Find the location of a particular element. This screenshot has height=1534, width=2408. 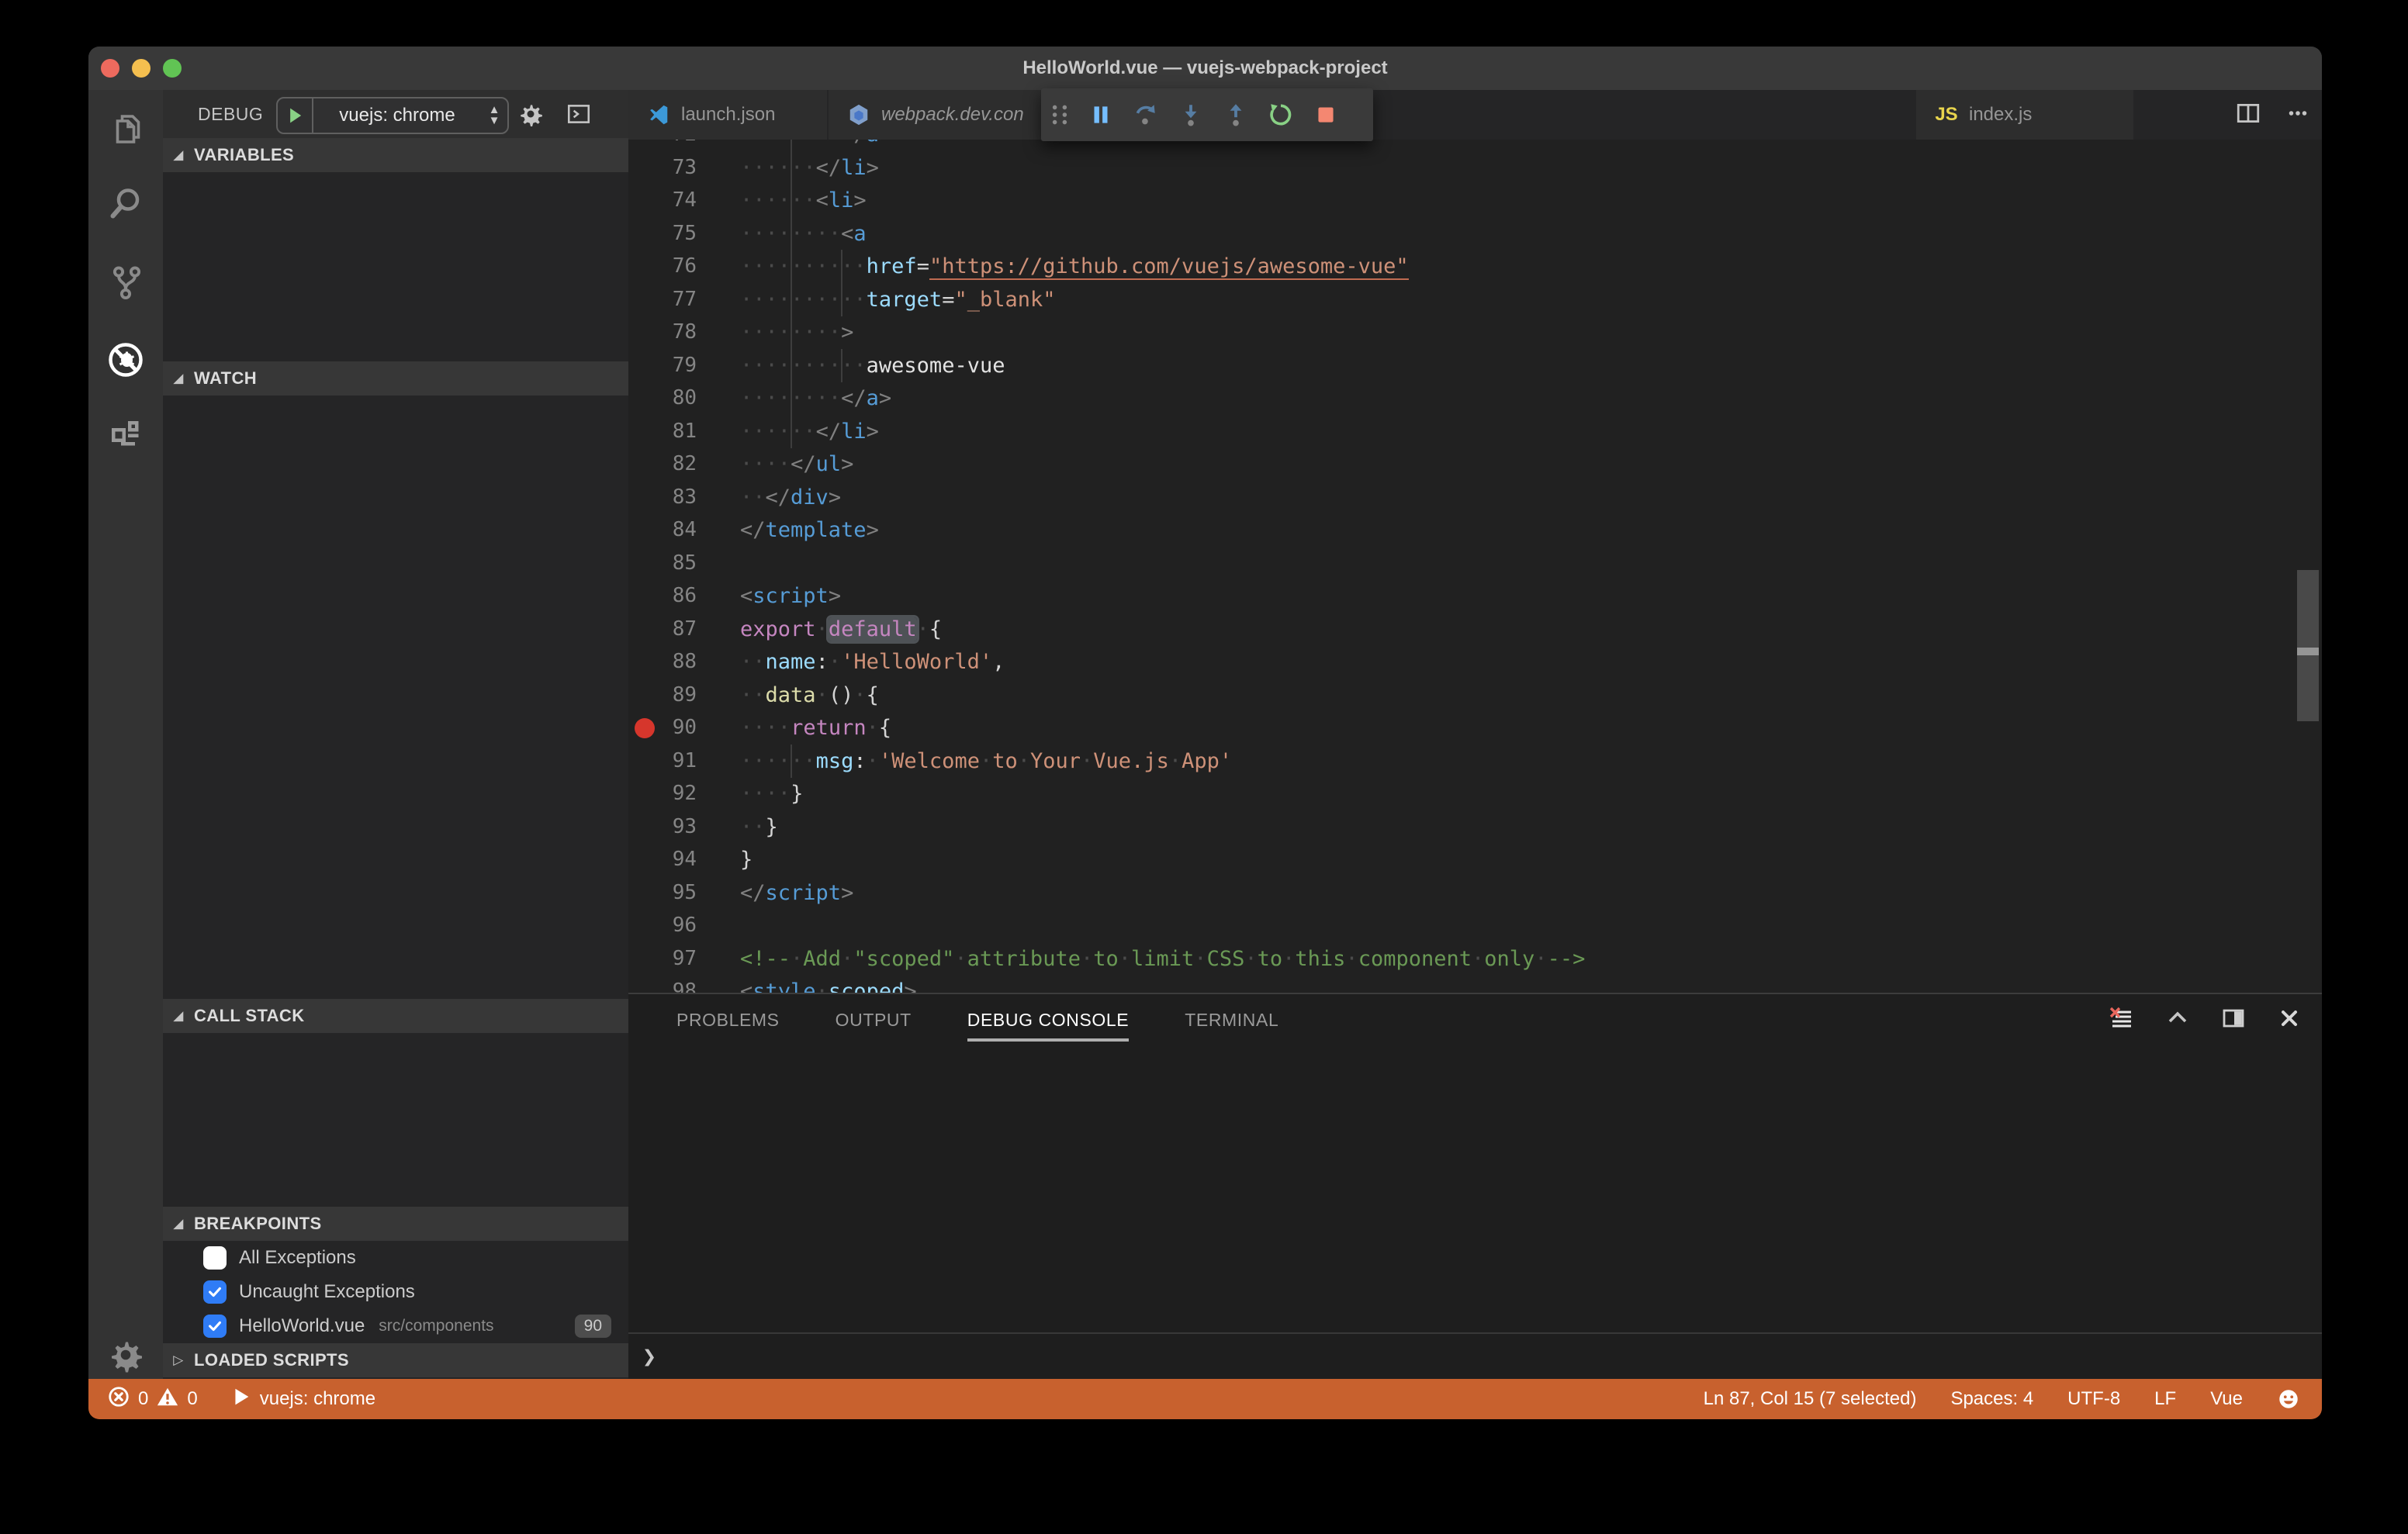

step-out-button is located at coordinates (1235, 114).